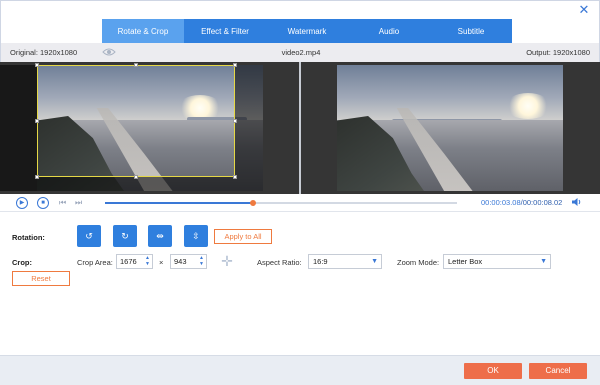 The width and height of the screenshot is (600, 385). What do you see at coordinates (558, 52) in the screenshot?
I see `output-resolution: Output: 1920x1080` at bounding box center [558, 52].